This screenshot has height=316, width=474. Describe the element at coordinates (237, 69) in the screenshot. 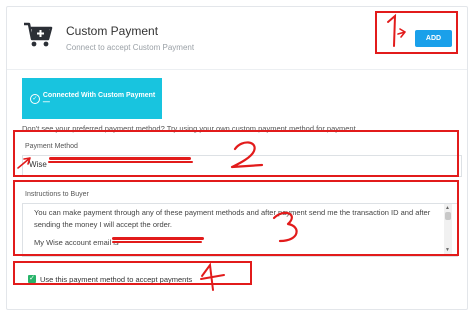

I see `header-divider` at that location.